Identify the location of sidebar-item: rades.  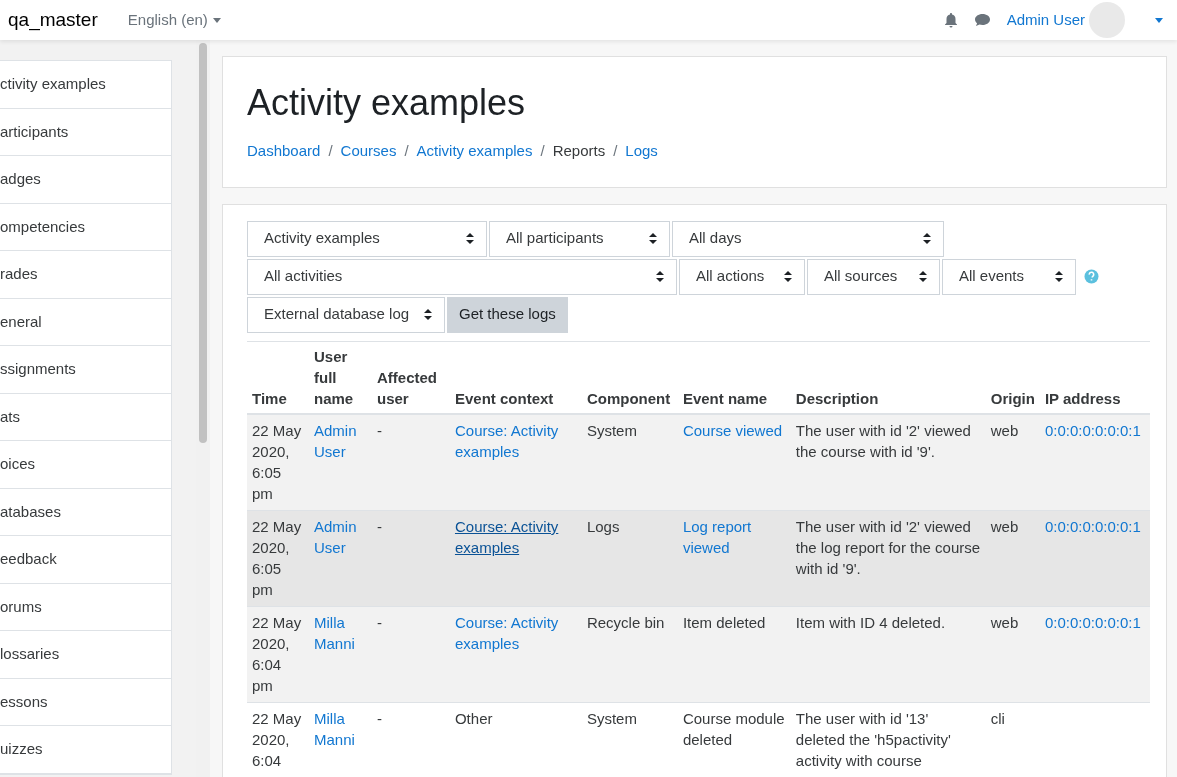
(19, 274).